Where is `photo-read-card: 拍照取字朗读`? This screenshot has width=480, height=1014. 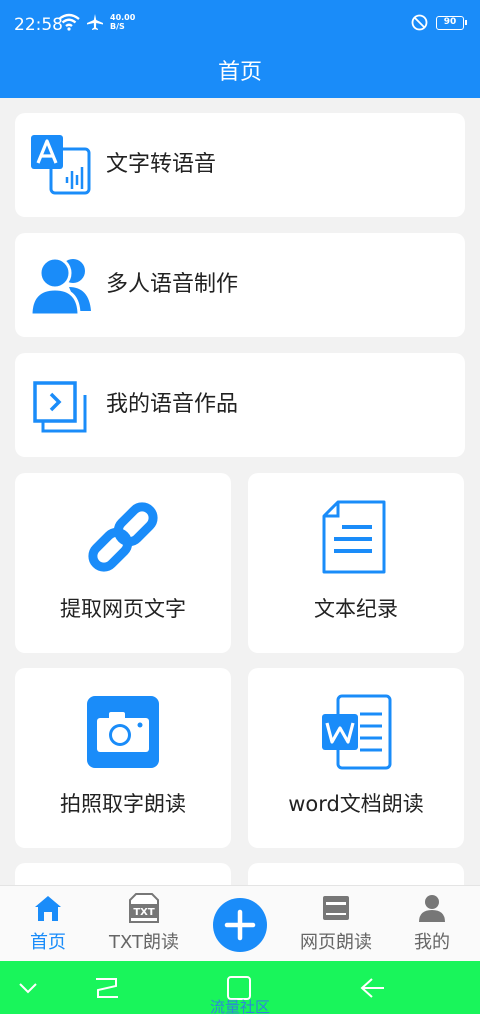 photo-read-card: 拍照取字朗读 is located at coordinates (123, 758).